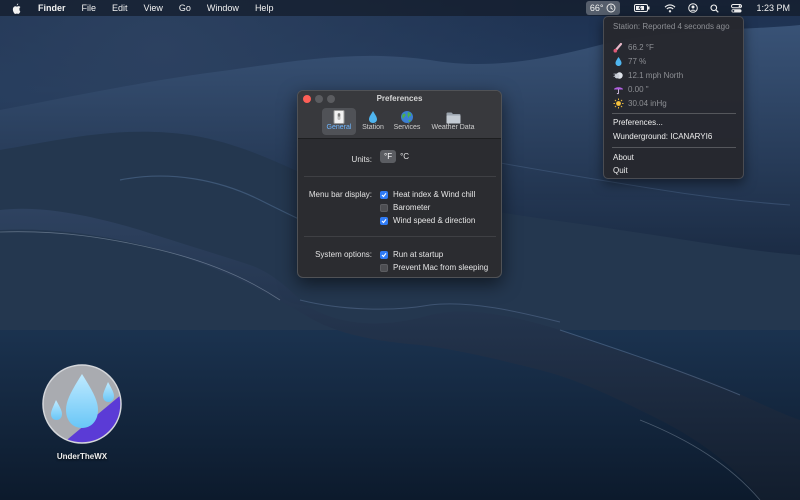 The height and width of the screenshot is (500, 800). I want to click on units-segmented-control: °F °C, so click(396, 156).